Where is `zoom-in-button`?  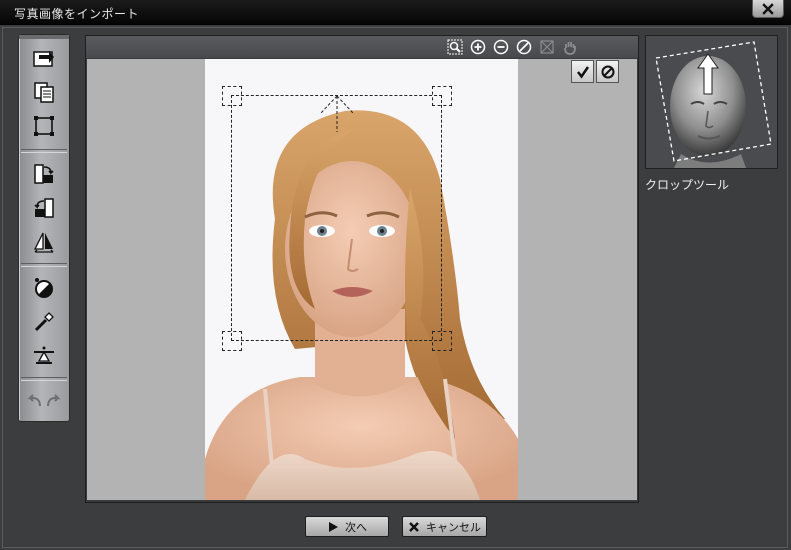
zoom-in-button is located at coordinates (478, 47).